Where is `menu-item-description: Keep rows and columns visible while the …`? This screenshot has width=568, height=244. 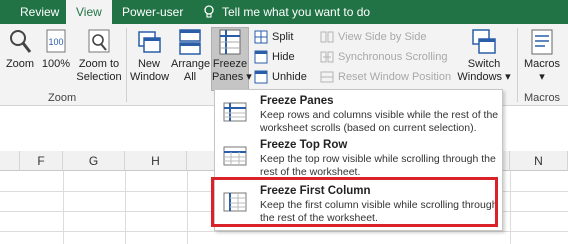 menu-item-description: Keep rows and columns visible while the … is located at coordinates (379, 121).